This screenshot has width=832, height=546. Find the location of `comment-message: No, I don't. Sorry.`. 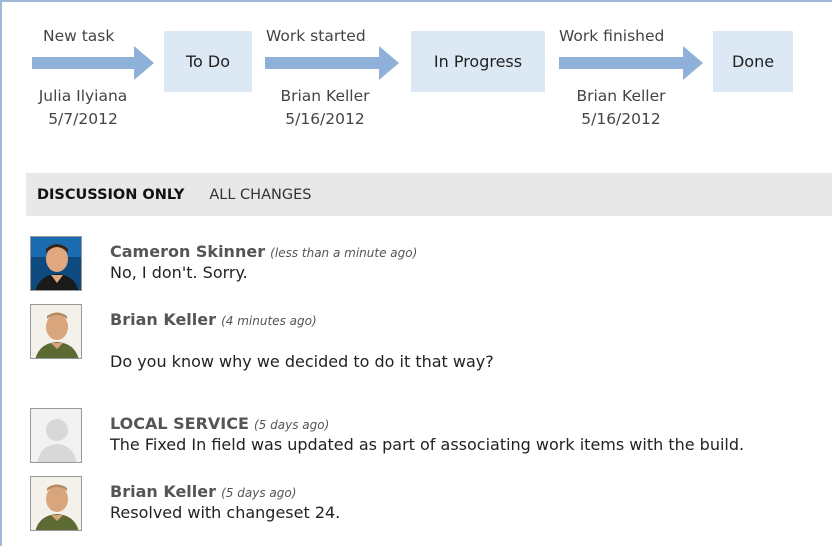

comment-message: No, I don't. Sorry. is located at coordinates (179, 272).